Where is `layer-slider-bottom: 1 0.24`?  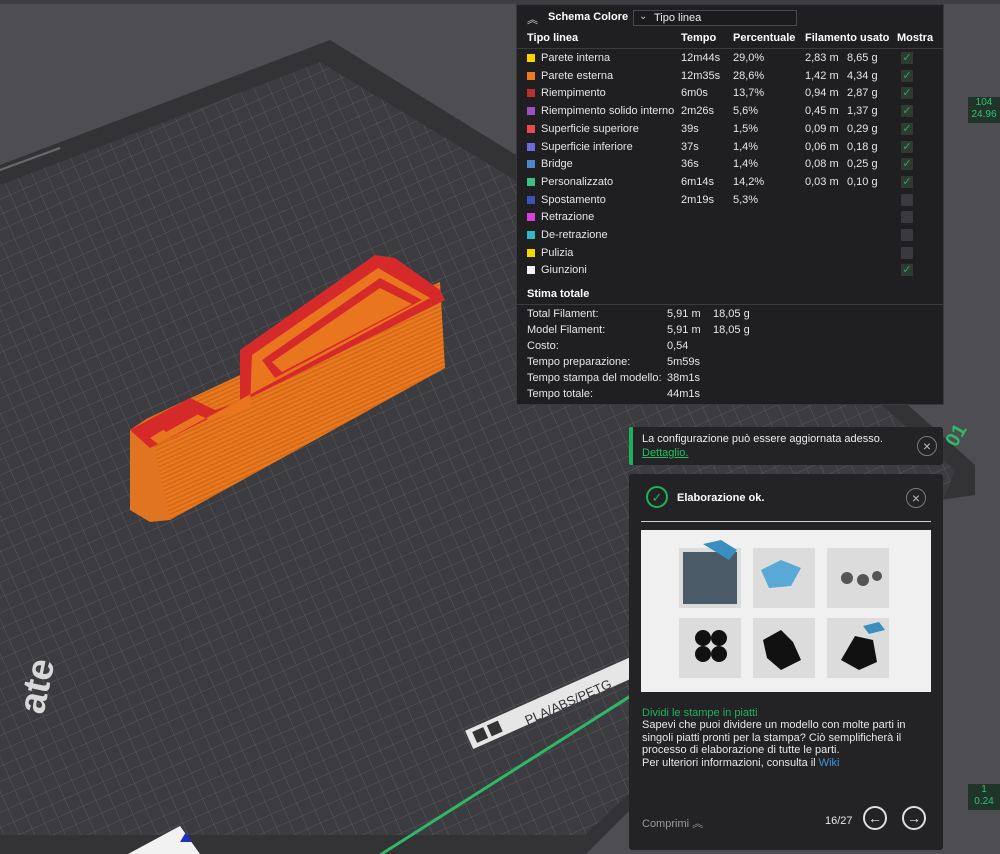
layer-slider-bottom: 1 0.24 is located at coordinates (984, 797).